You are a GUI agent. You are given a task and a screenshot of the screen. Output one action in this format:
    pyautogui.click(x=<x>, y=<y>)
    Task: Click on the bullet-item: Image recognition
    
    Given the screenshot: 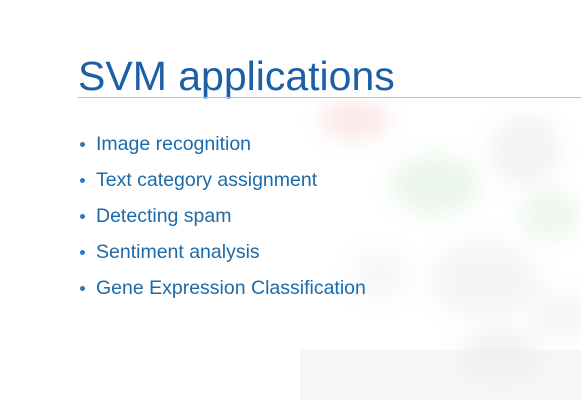 What is the action you would take?
    pyautogui.click(x=223, y=144)
    